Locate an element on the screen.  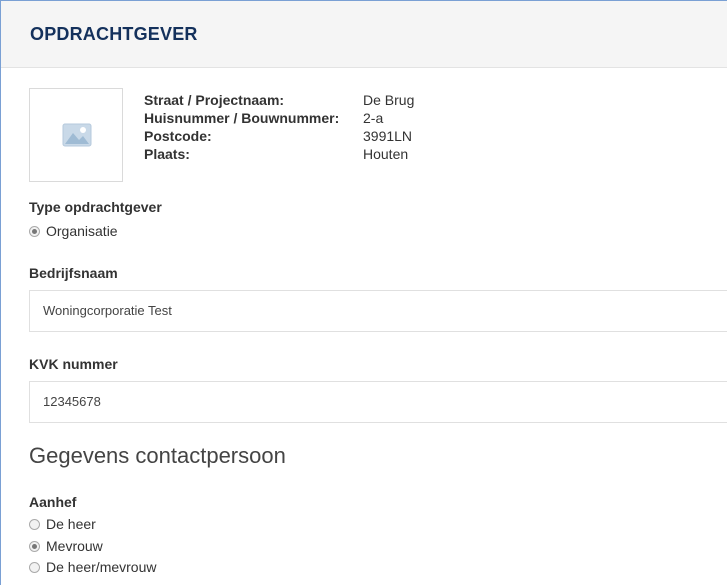
info-value-plaats: Houten is located at coordinates (386, 154).